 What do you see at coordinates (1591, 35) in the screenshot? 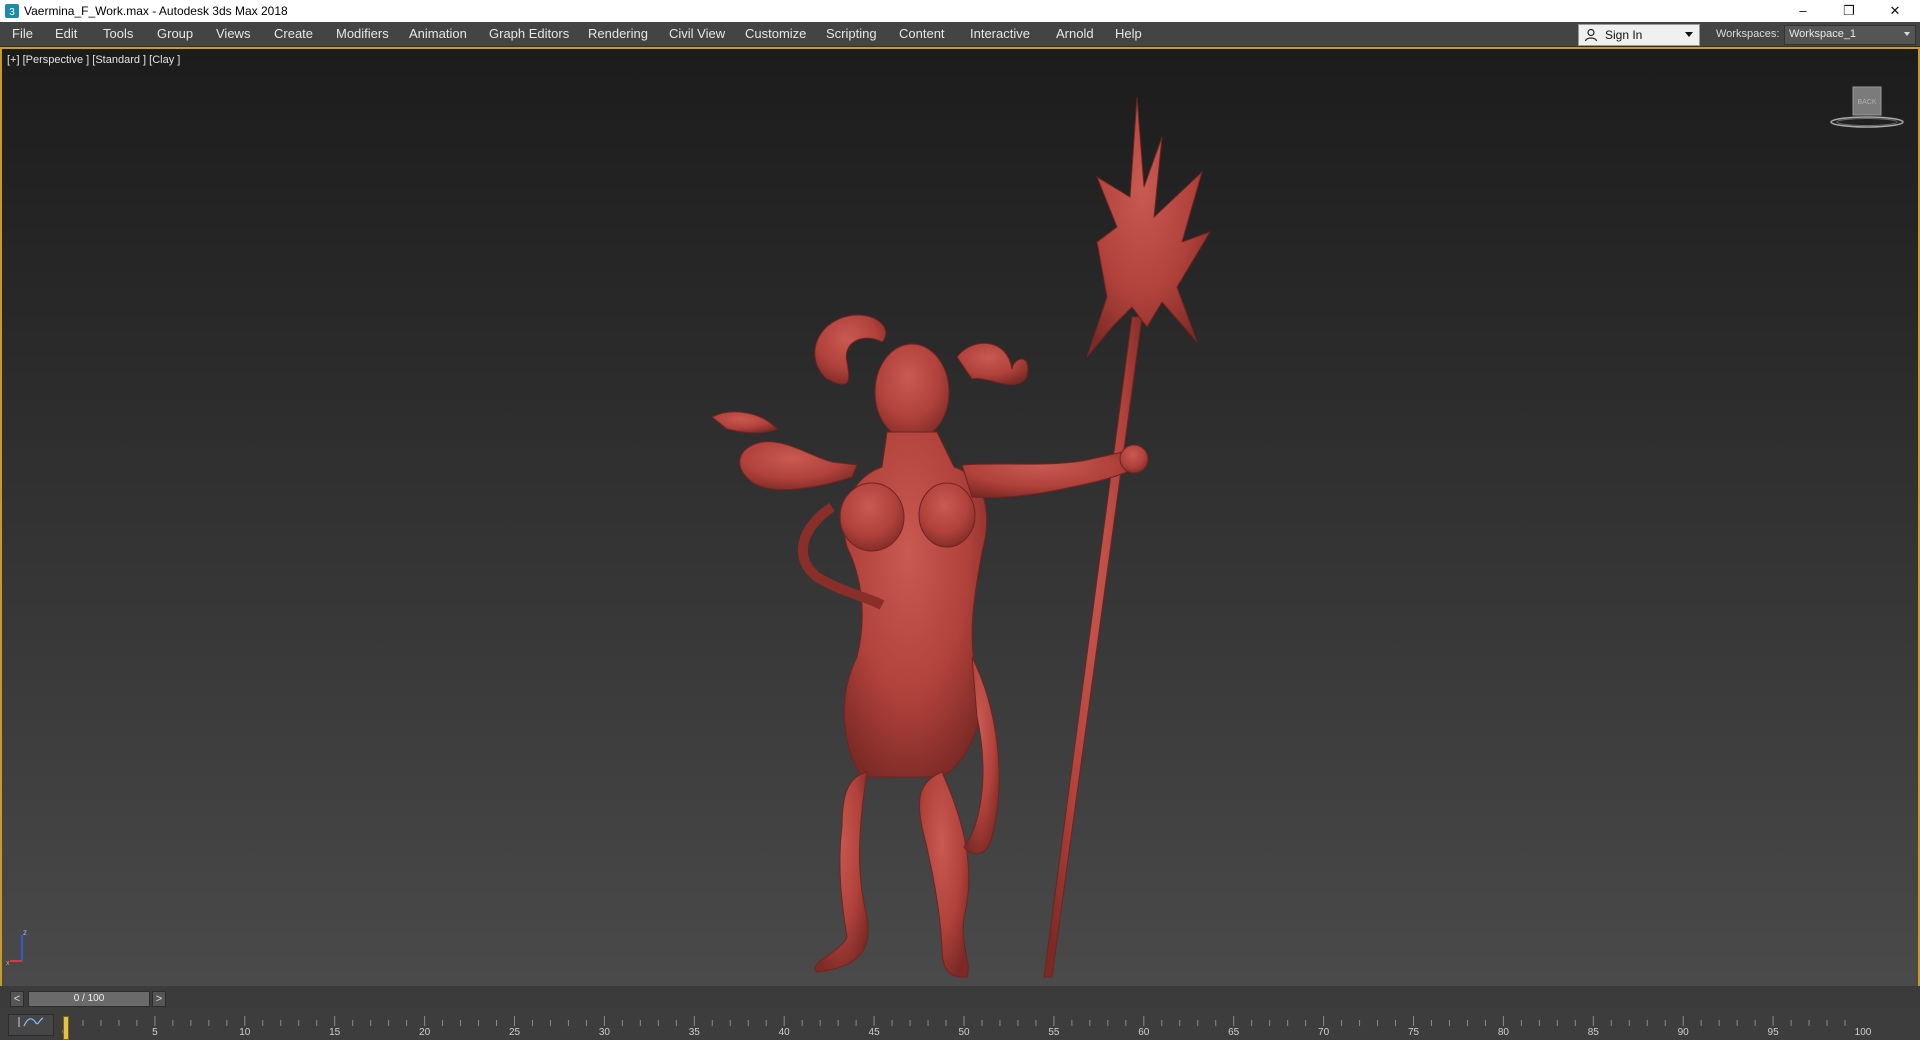
I see `user-icon` at bounding box center [1591, 35].